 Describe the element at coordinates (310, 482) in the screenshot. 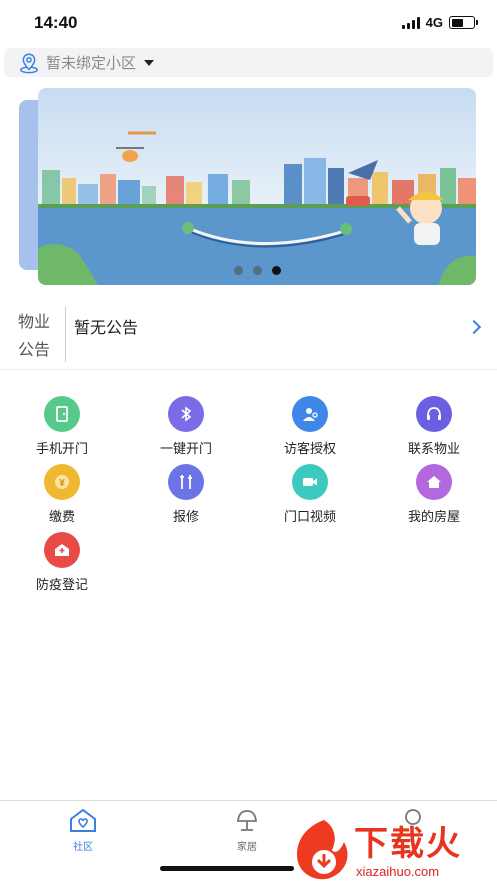

I see `video-camera-icon` at that location.